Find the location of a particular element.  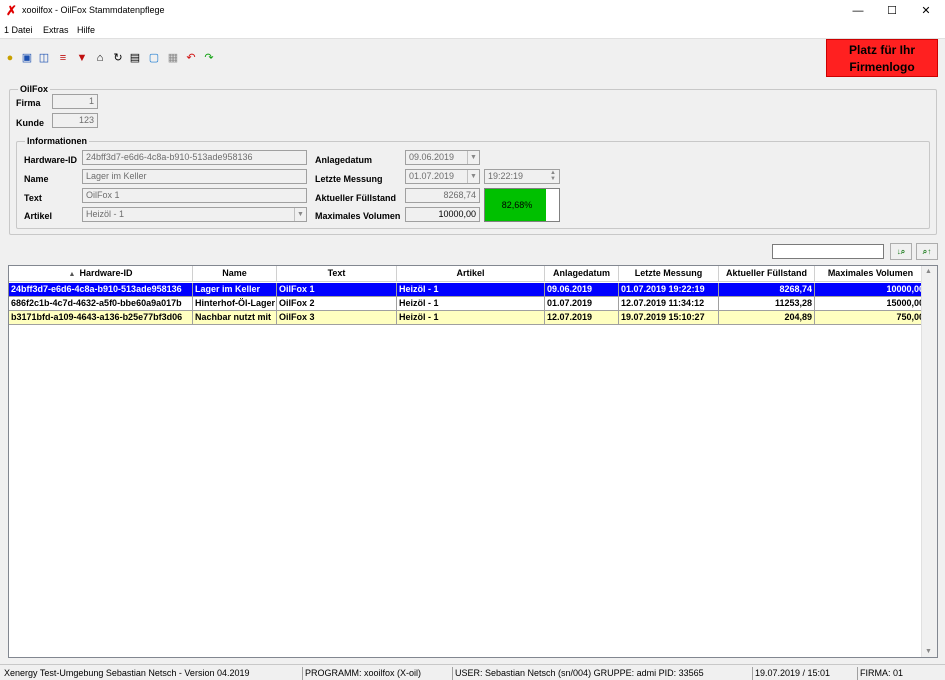

info-group-title: Informationen is located at coordinates (57, 141).